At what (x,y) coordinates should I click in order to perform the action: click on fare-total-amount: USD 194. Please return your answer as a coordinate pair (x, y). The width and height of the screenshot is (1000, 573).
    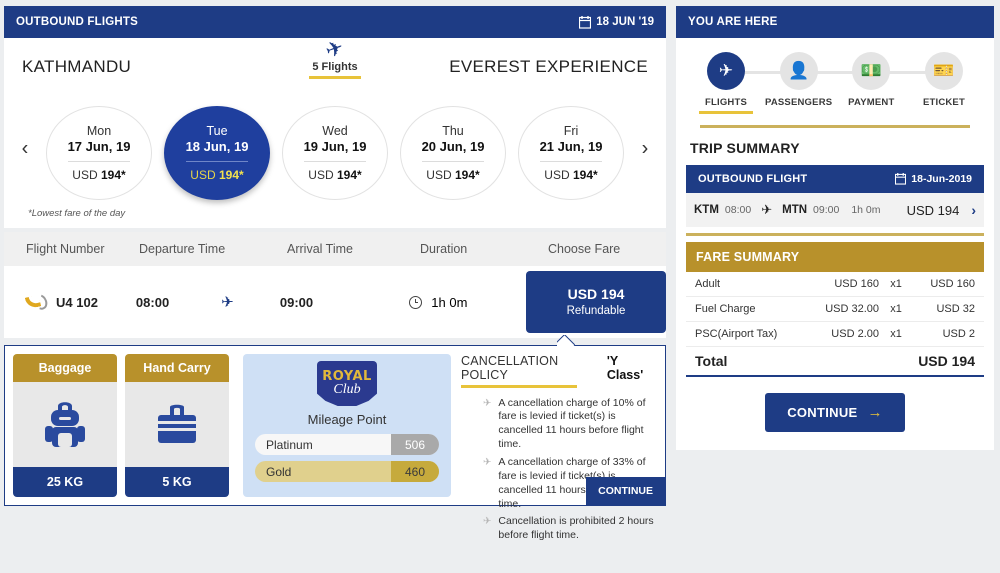
    Looking at the image, I should click on (946, 361).